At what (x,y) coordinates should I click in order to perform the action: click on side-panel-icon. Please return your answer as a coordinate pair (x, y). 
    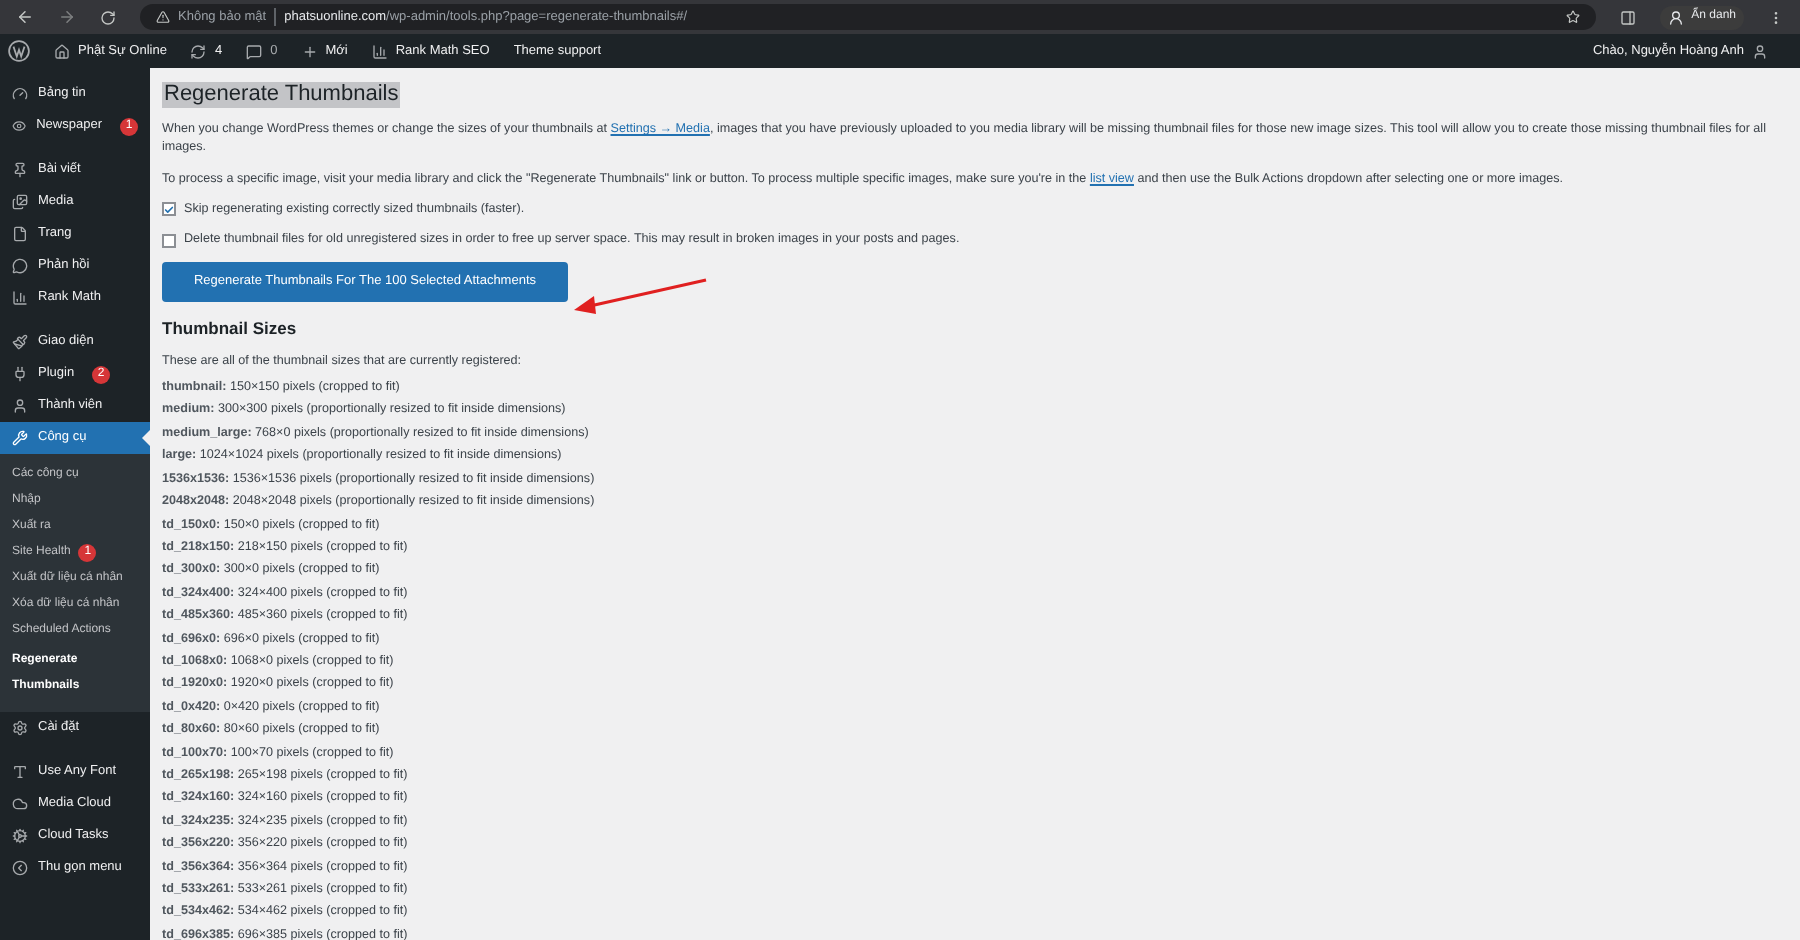
    Looking at the image, I should click on (1627, 17).